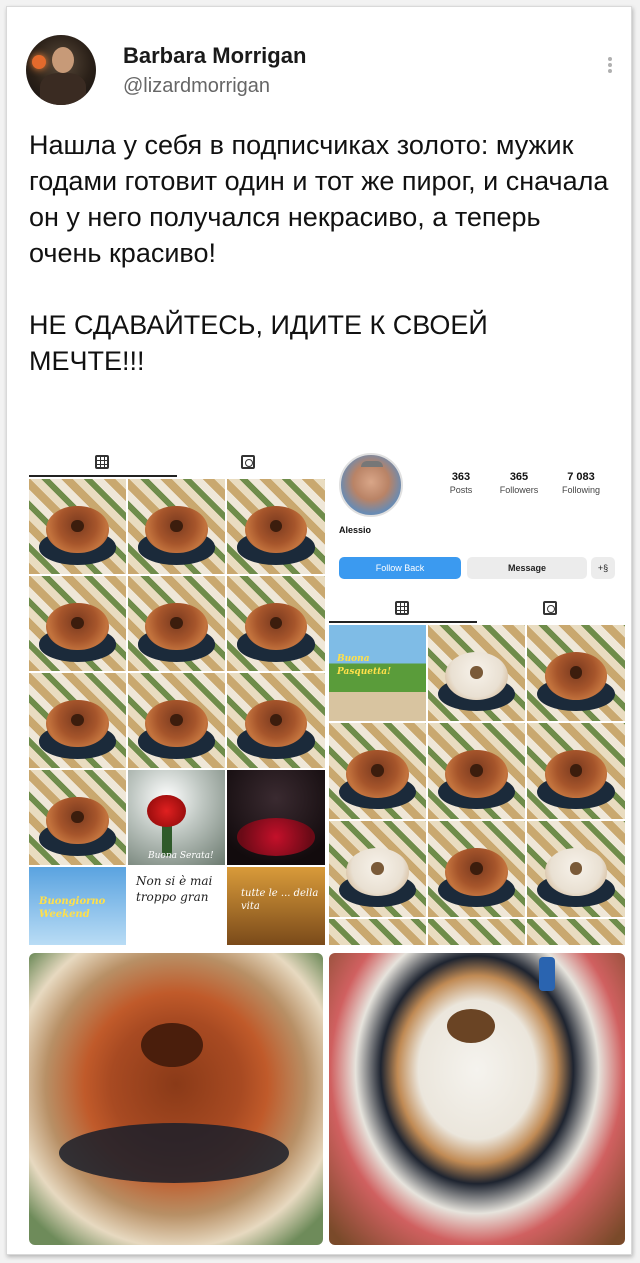 The image size is (640, 1263). What do you see at coordinates (61, 70) in the screenshot?
I see `author-avatar` at bounding box center [61, 70].